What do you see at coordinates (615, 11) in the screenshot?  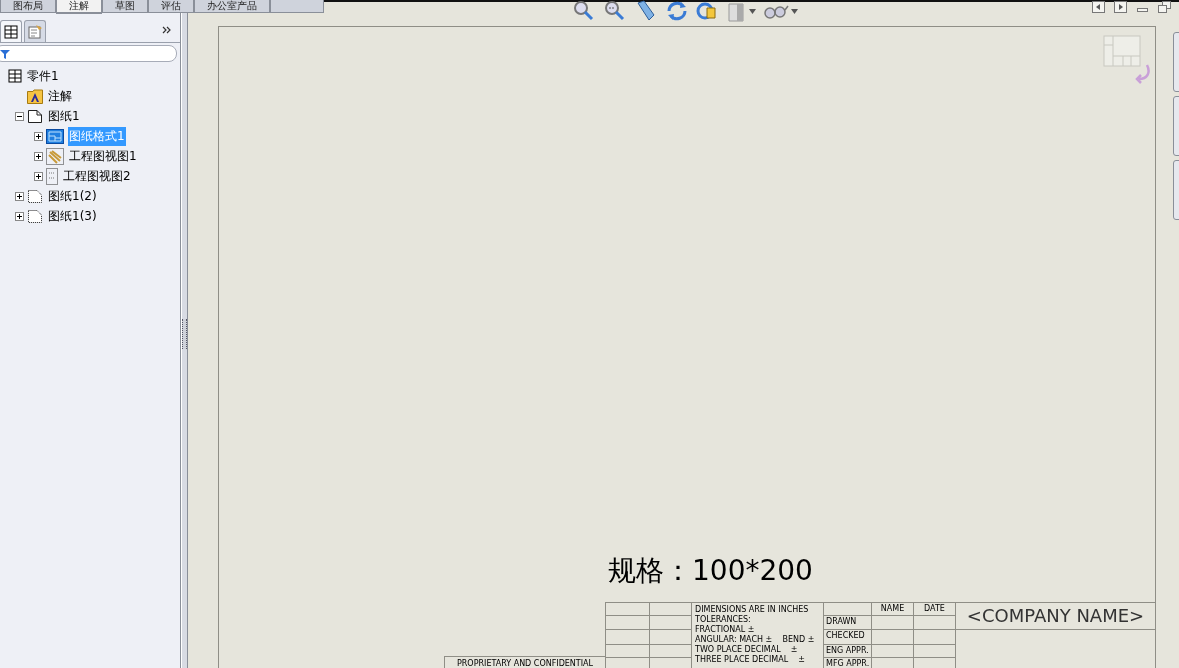 I see `zoom-area-icon` at bounding box center [615, 11].